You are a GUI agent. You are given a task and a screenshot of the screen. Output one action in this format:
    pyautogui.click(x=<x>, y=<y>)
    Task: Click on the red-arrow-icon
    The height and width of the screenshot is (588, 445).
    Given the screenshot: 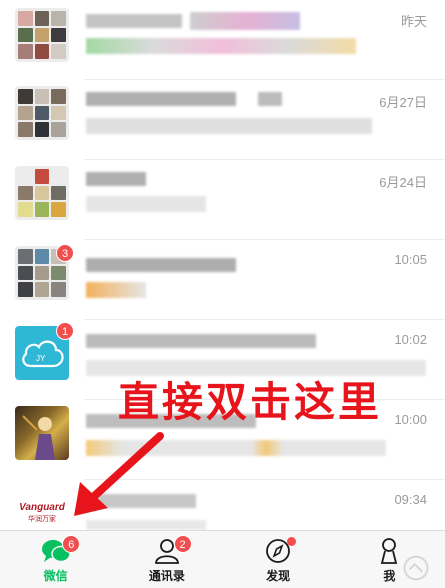 What is the action you would take?
    pyautogui.click(x=119, y=474)
    